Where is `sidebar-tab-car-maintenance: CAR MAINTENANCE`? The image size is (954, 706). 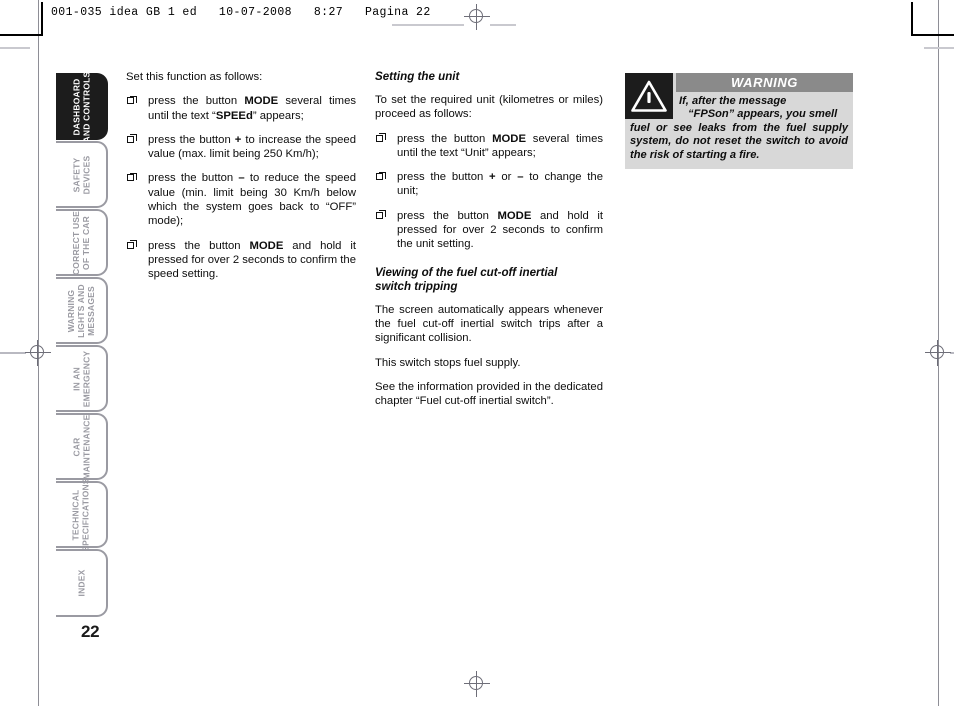
sidebar-tab-car-maintenance: CAR MAINTENANCE is located at coordinates (82, 446).